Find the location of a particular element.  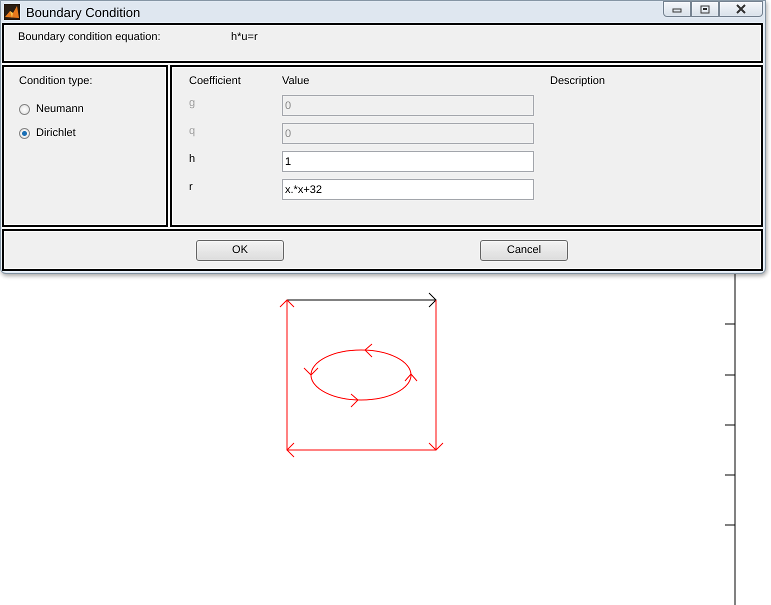

equation-text: h*u=r is located at coordinates (244, 38).